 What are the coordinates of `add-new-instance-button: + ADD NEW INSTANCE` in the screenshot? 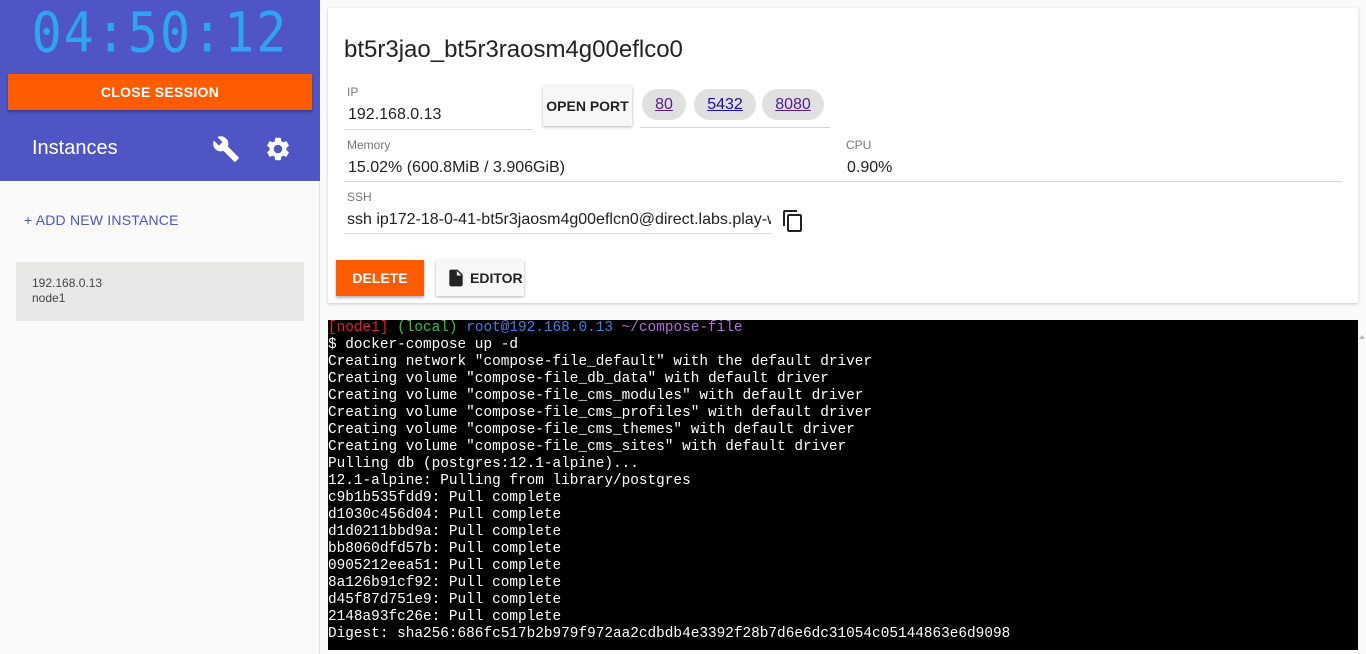 It's located at (101, 220).